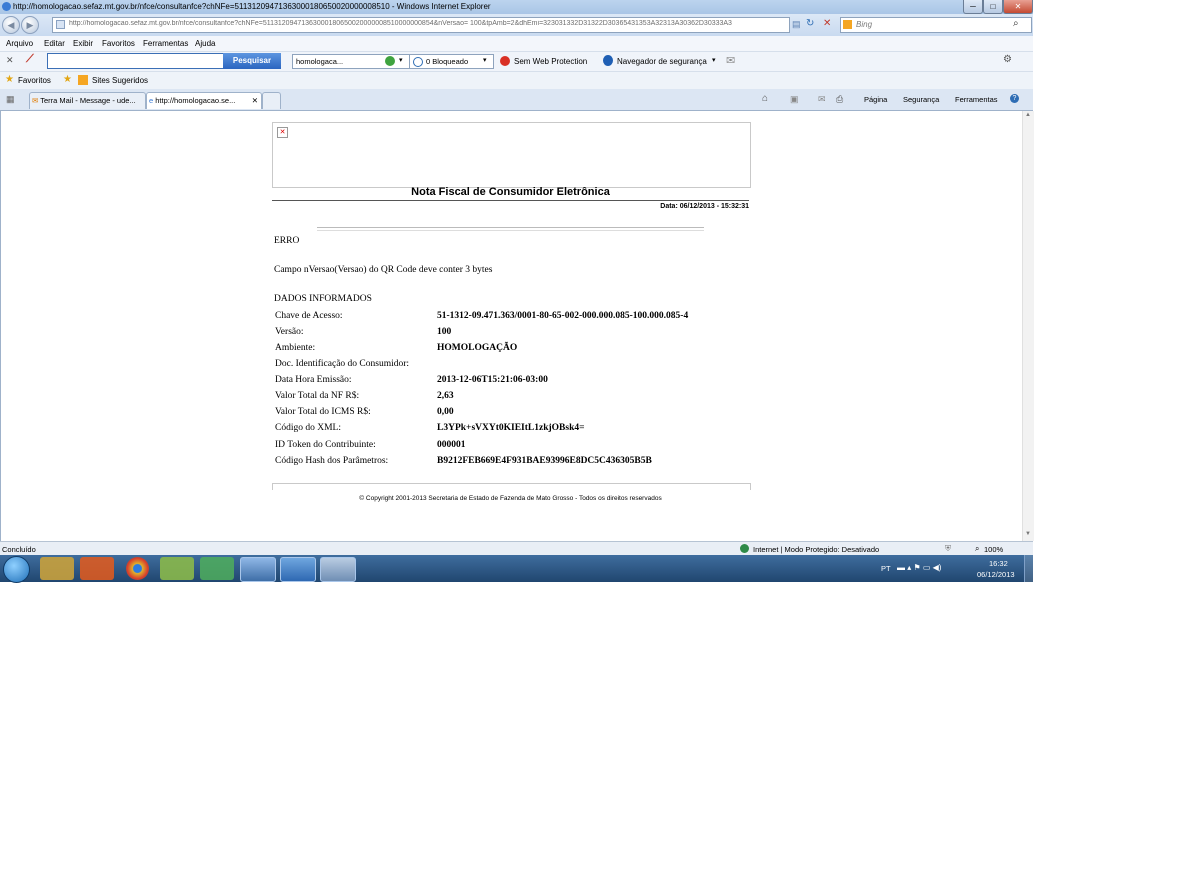 The image size is (1200, 874). What do you see at coordinates (544, 461) in the screenshot?
I see `field-value: B9212FEB669E4F931BAE93996E8DC5C436305B5B` at bounding box center [544, 461].